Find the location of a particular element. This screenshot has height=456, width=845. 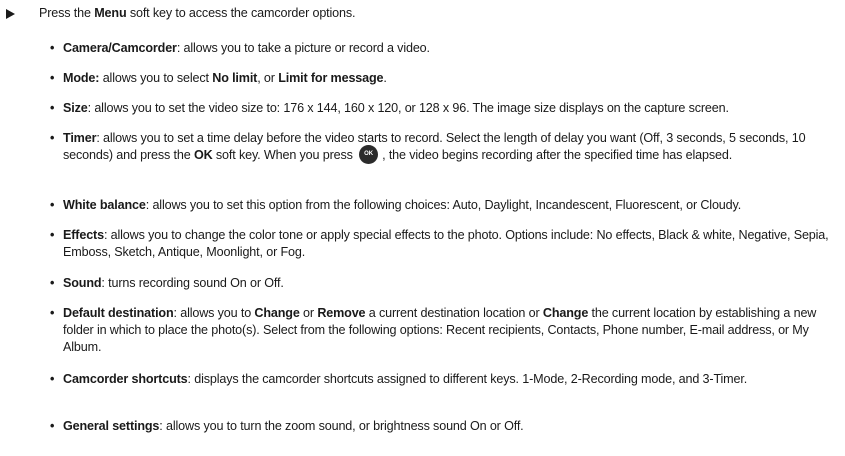

option-term: Size is located at coordinates (75, 108).